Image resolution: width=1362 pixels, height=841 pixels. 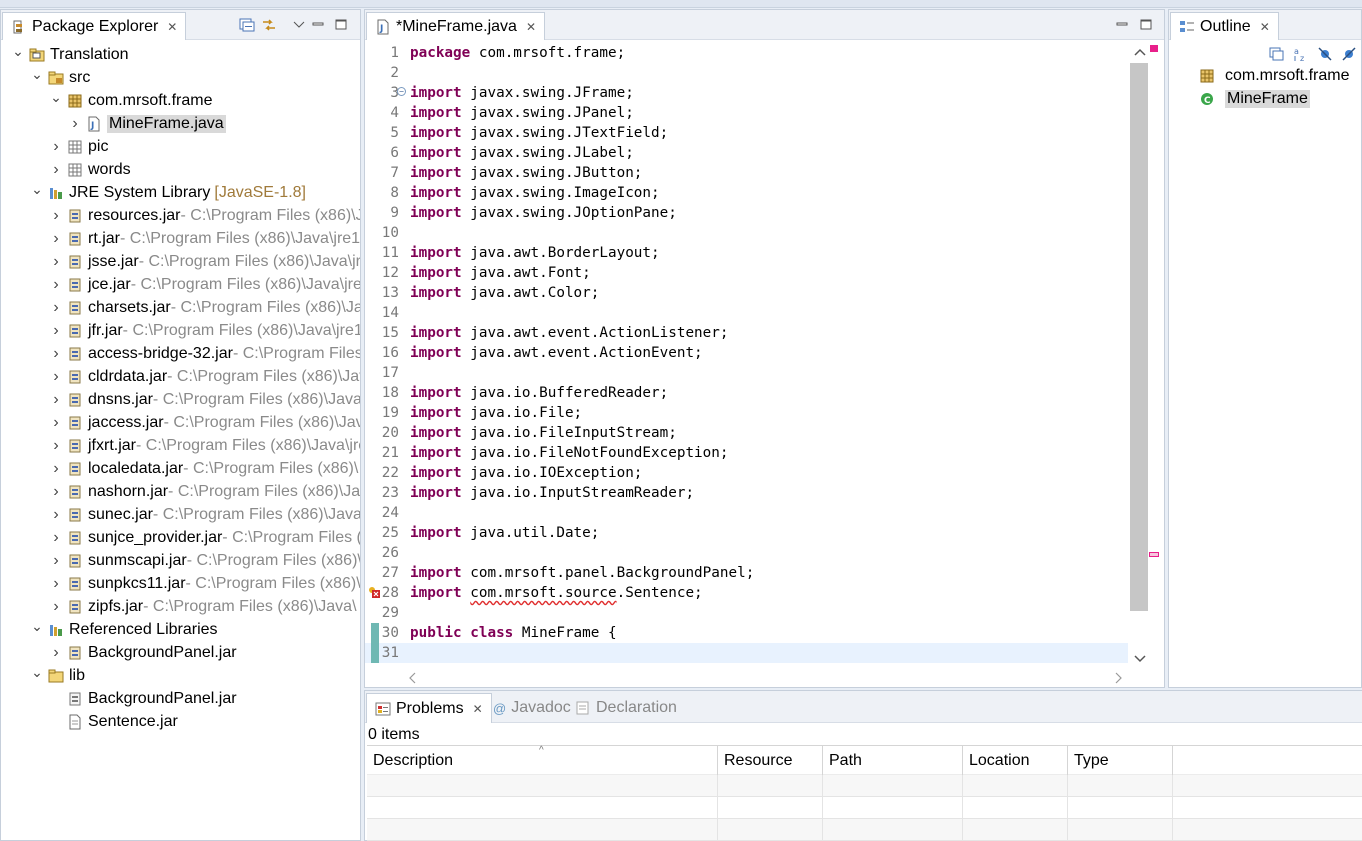 I want to click on tab-declaration: Declaration, so click(x=626, y=708).